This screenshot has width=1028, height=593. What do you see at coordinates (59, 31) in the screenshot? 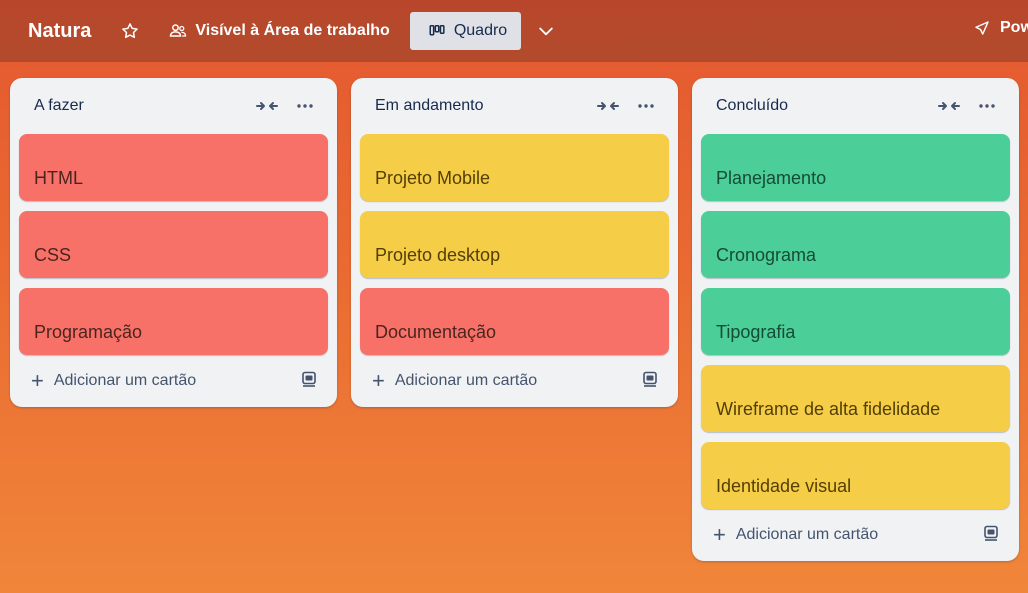
I see `board-title: Natura` at bounding box center [59, 31].